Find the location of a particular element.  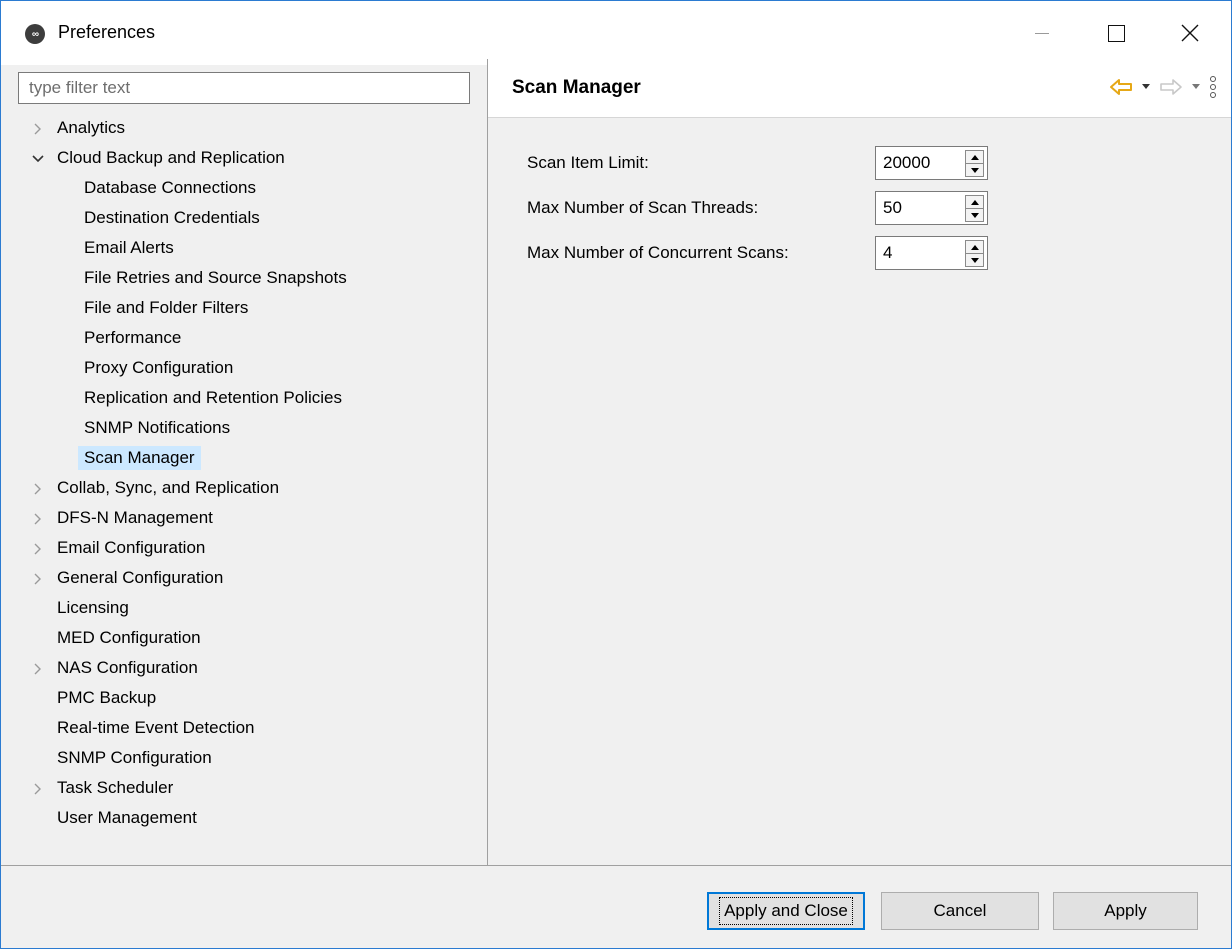

tree-item: NAS Configuration is located at coordinates (243, 669).